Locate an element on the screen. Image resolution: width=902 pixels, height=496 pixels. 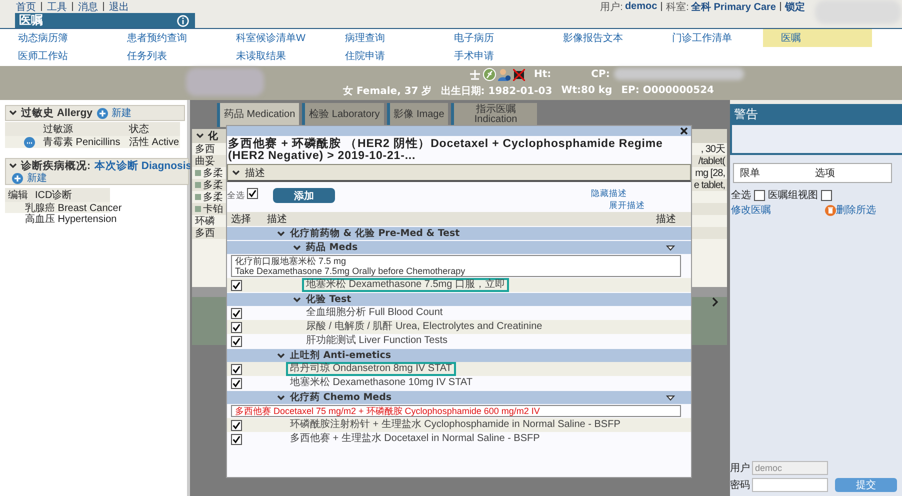
expand-description-link: 展开描述 is located at coordinates (627, 206).